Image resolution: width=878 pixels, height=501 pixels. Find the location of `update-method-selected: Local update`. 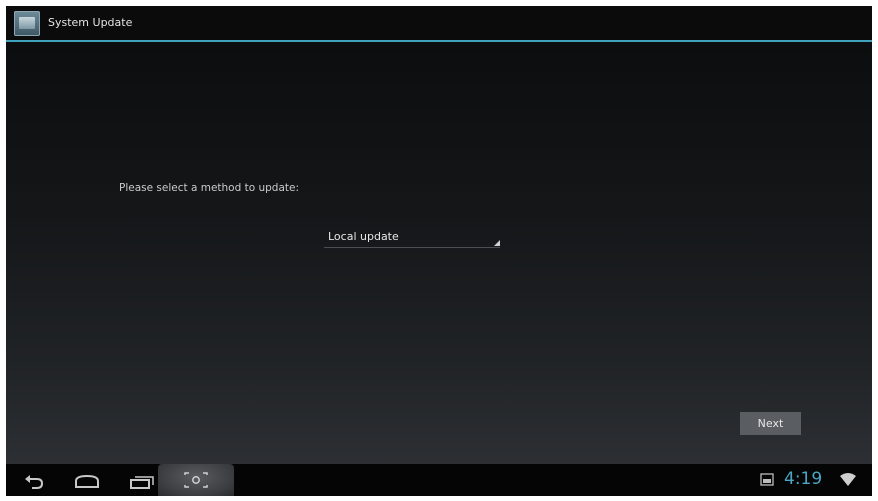

update-method-selected: Local update is located at coordinates (363, 236).